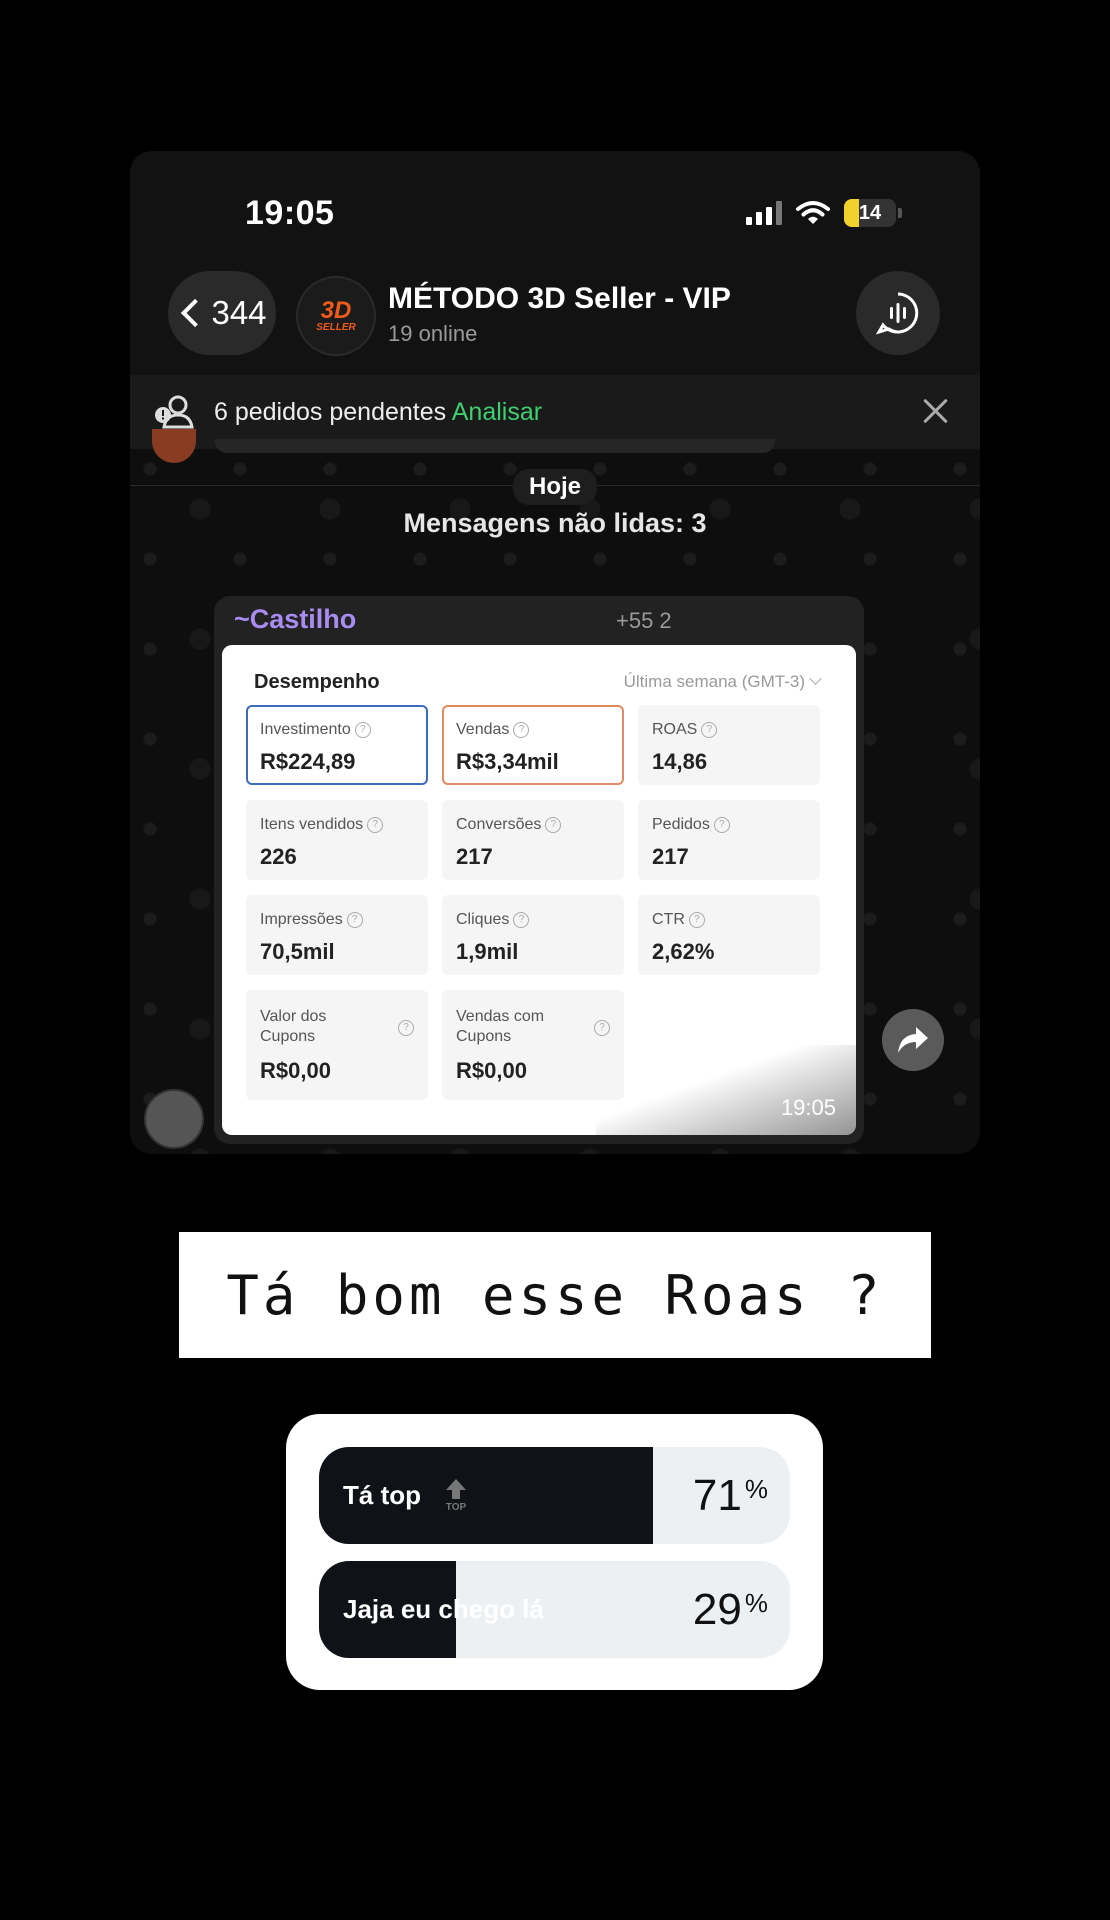 This screenshot has height=1920, width=1110. I want to click on unread-messages-label: Mensagens não lidas: 3, so click(555, 523).